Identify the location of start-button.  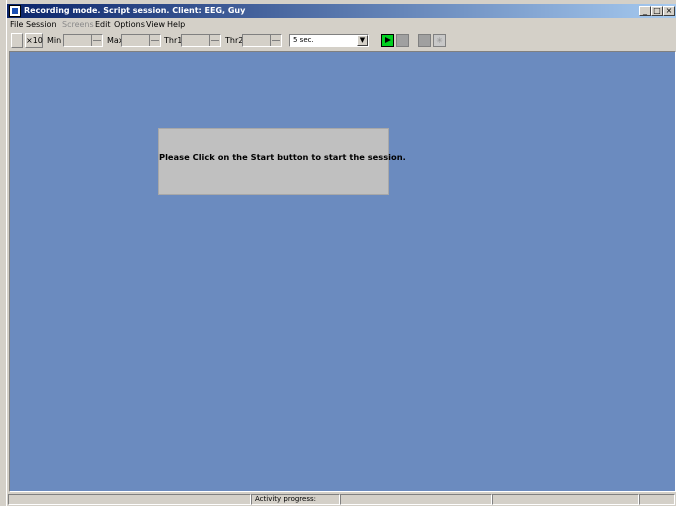
(387, 40).